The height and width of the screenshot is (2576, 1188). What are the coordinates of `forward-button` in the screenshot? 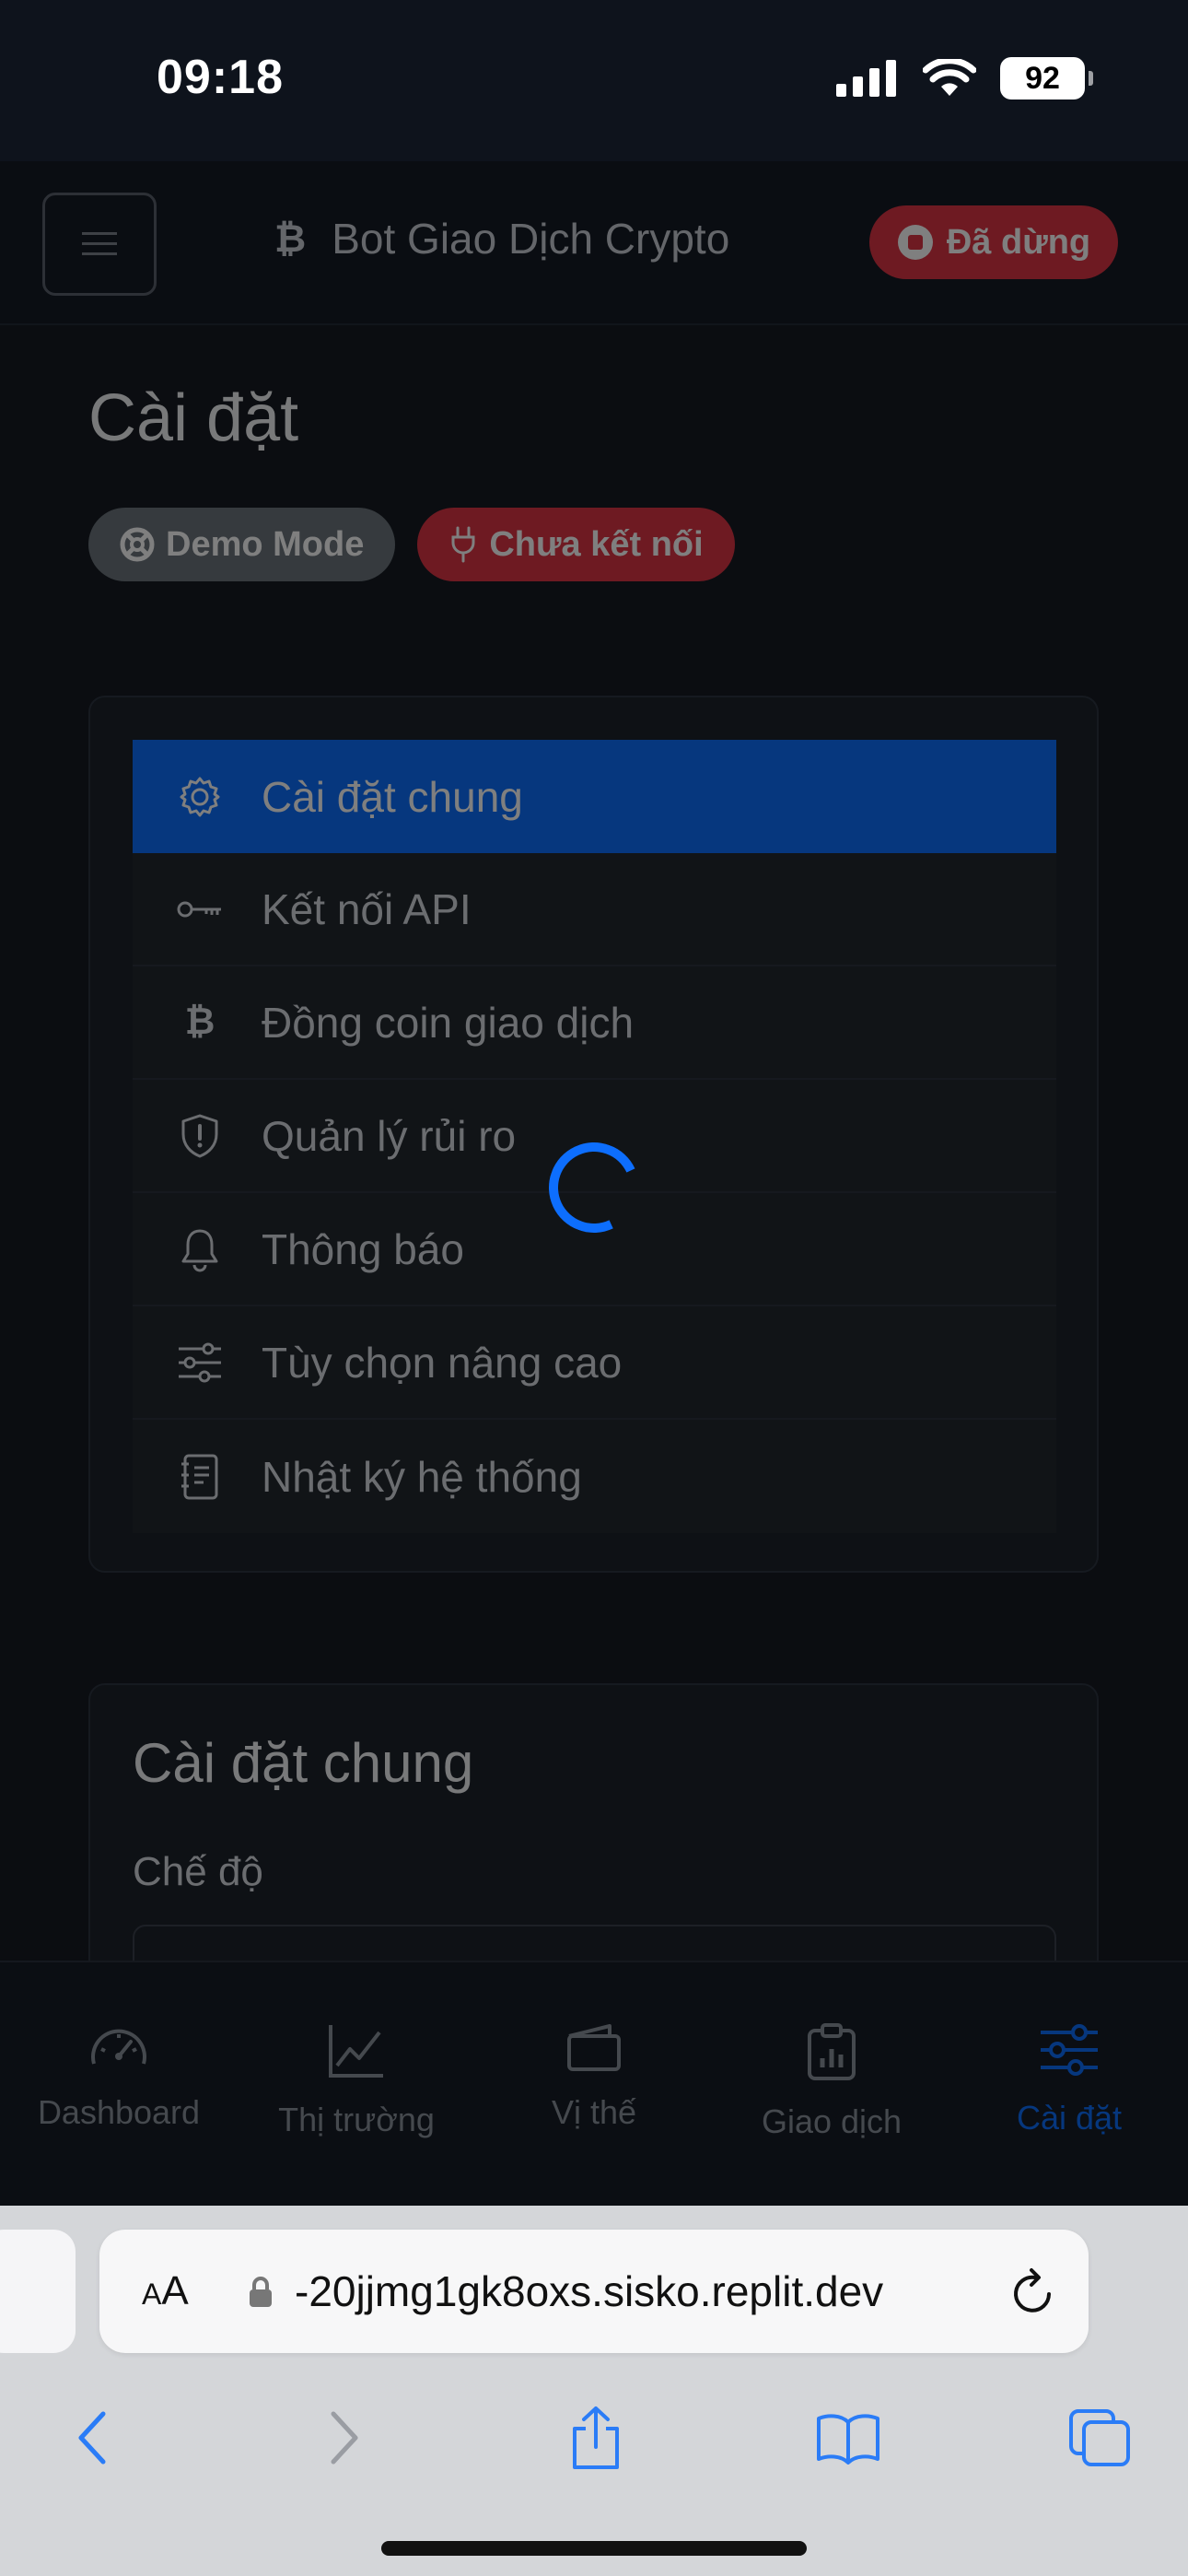 It's located at (344, 2438).